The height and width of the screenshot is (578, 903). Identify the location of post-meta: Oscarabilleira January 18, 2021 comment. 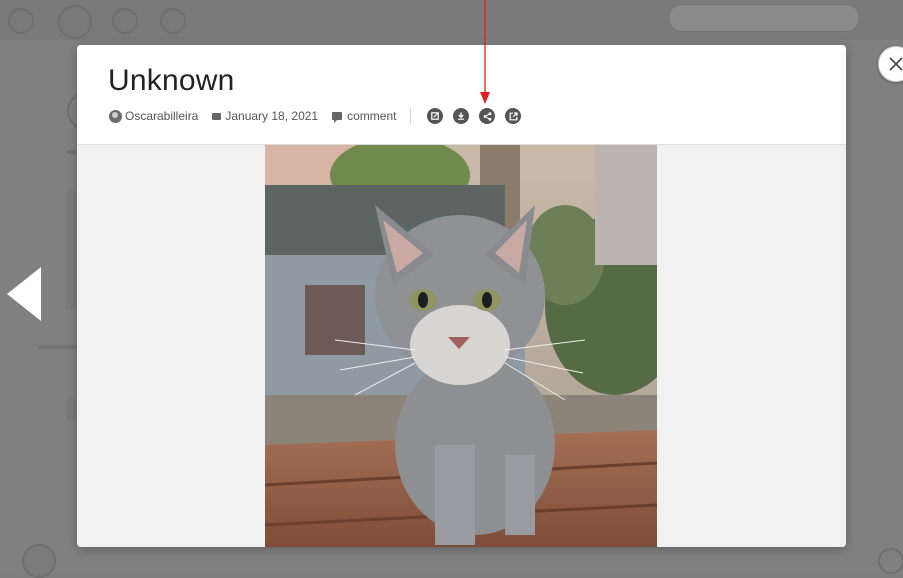
(320, 116).